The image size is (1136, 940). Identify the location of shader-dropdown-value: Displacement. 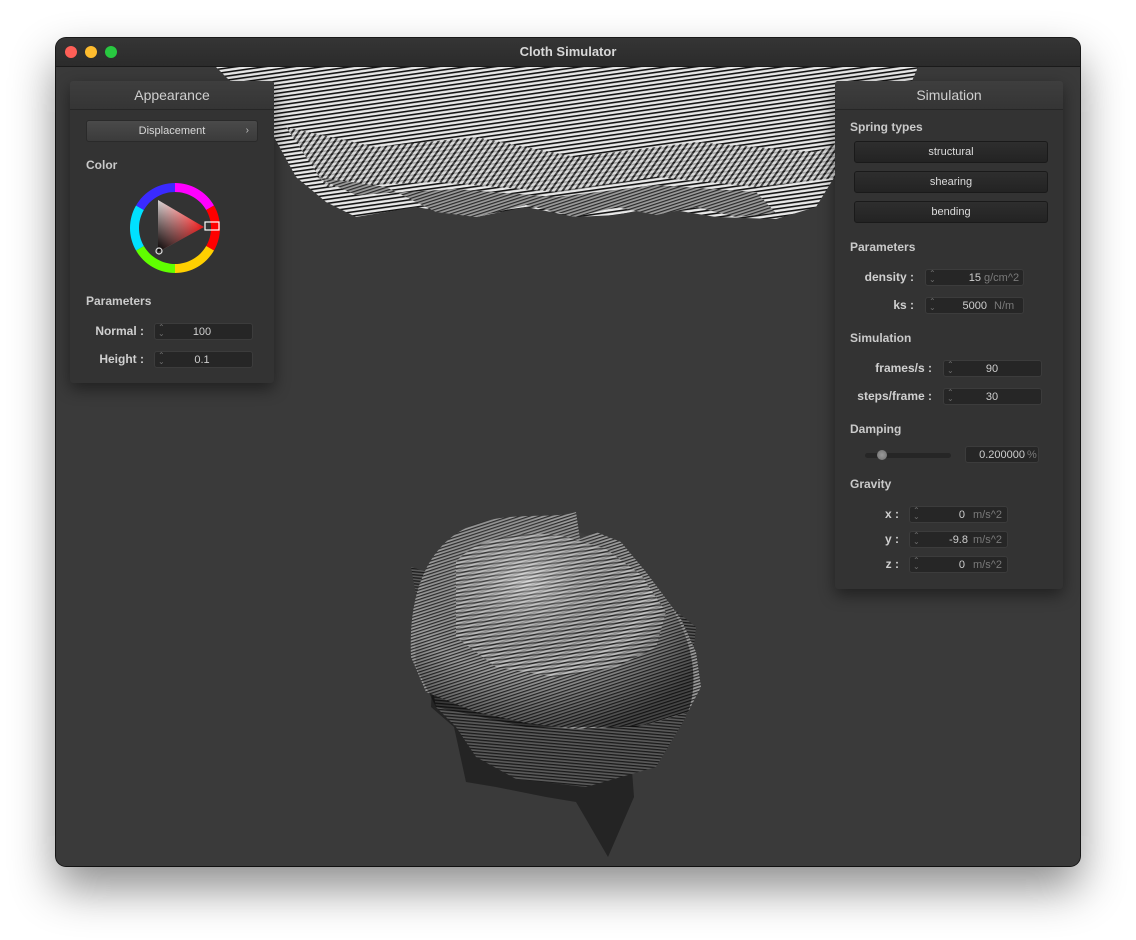
(172, 131).